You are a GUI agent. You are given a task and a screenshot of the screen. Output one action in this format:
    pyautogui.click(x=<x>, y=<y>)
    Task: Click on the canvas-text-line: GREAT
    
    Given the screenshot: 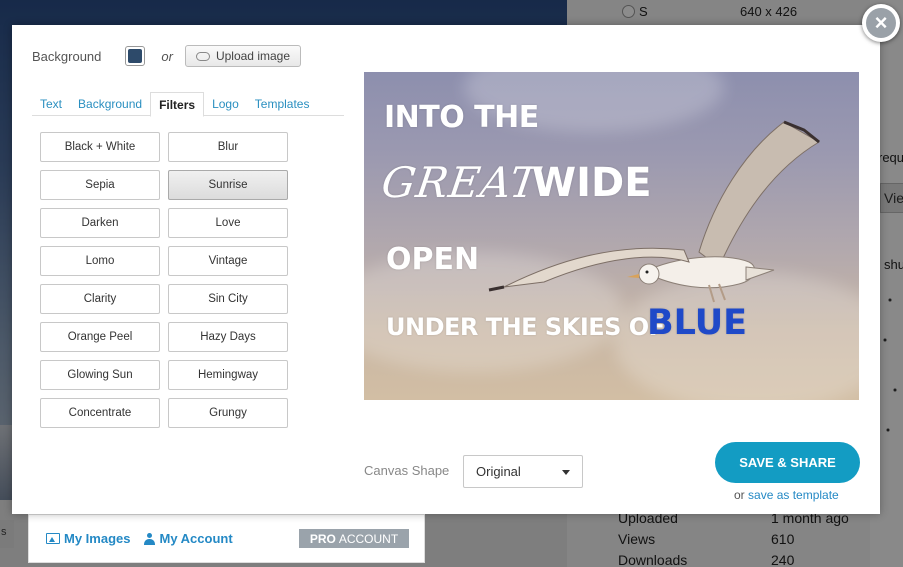 What is the action you would take?
    pyautogui.click(x=460, y=182)
    